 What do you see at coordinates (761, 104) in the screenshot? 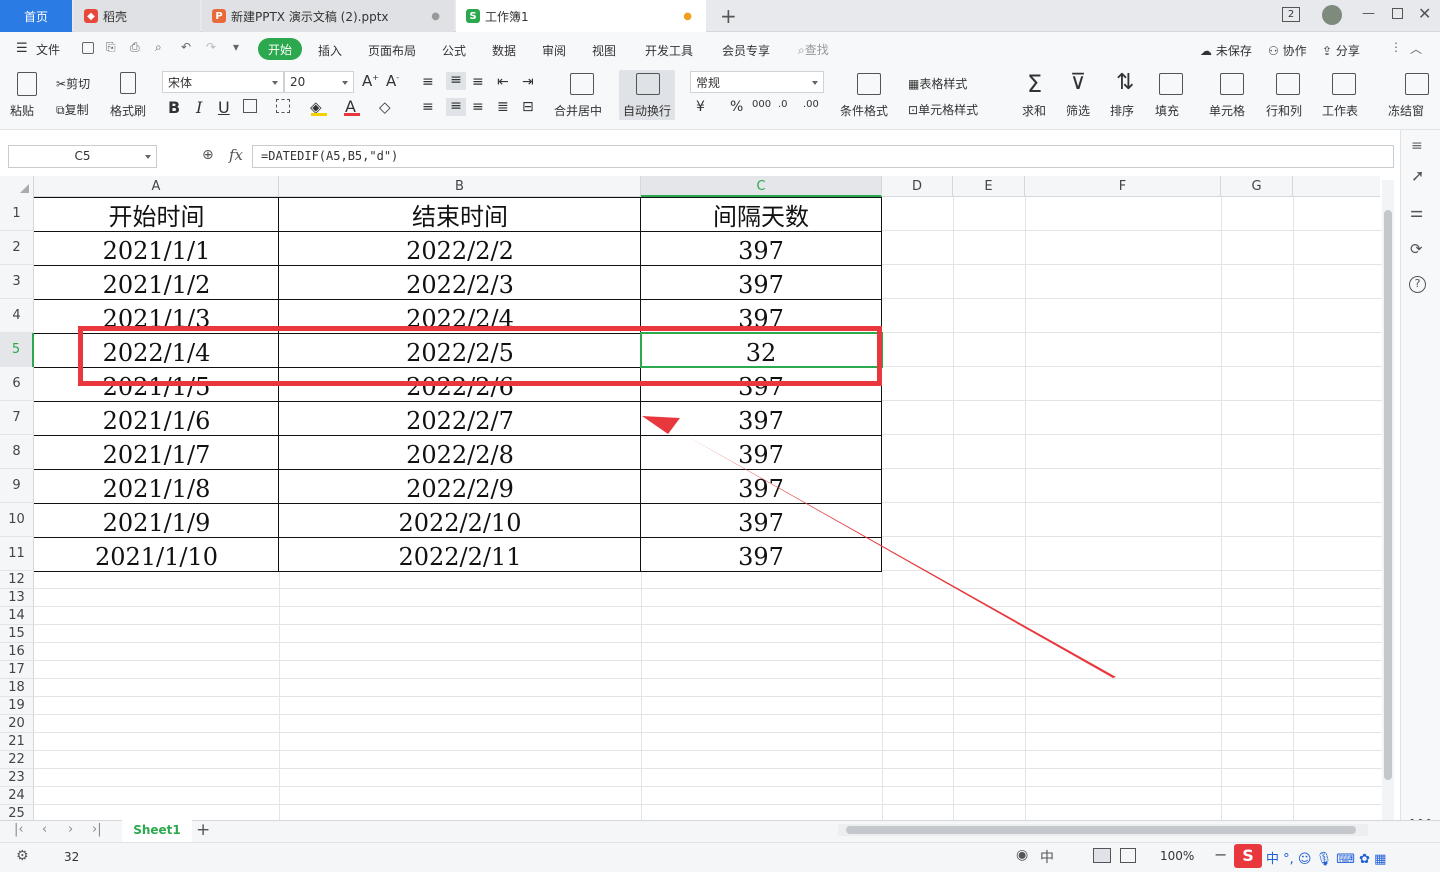
I see `thousands-icon: 000` at bounding box center [761, 104].